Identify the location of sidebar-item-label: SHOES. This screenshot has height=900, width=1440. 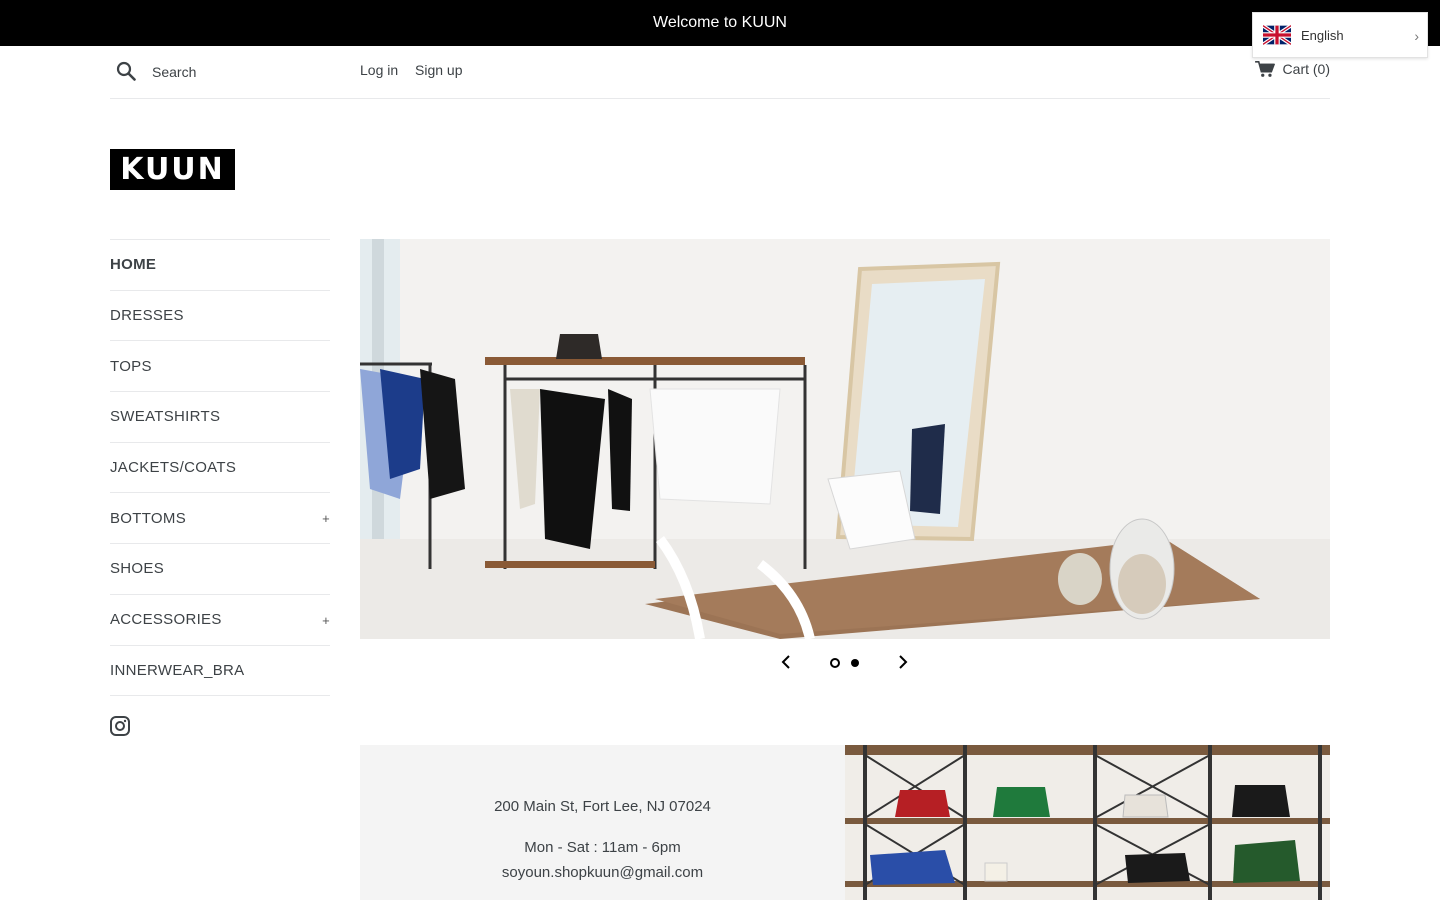
(137, 569).